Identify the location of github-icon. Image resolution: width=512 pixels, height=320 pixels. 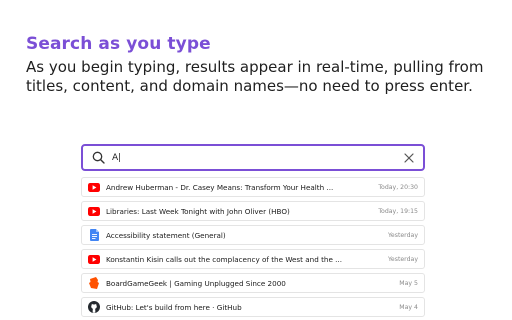
(94, 307).